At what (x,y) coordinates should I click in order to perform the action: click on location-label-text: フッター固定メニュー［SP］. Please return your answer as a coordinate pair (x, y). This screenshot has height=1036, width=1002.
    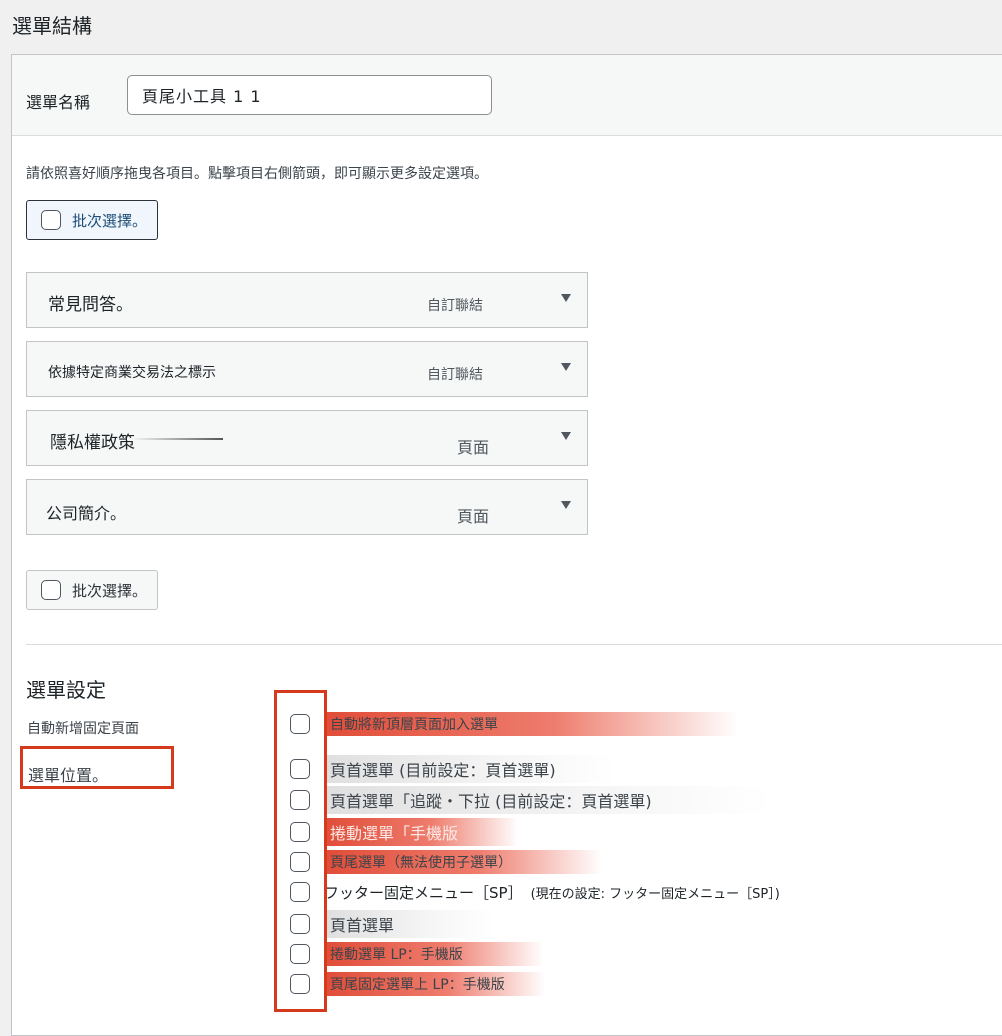
    Looking at the image, I should click on (423, 892).